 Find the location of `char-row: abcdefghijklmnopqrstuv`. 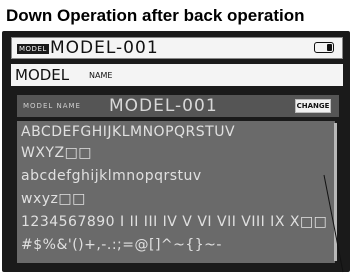

char-row: abcdefghijklmnopqrstuv is located at coordinates (111, 176).